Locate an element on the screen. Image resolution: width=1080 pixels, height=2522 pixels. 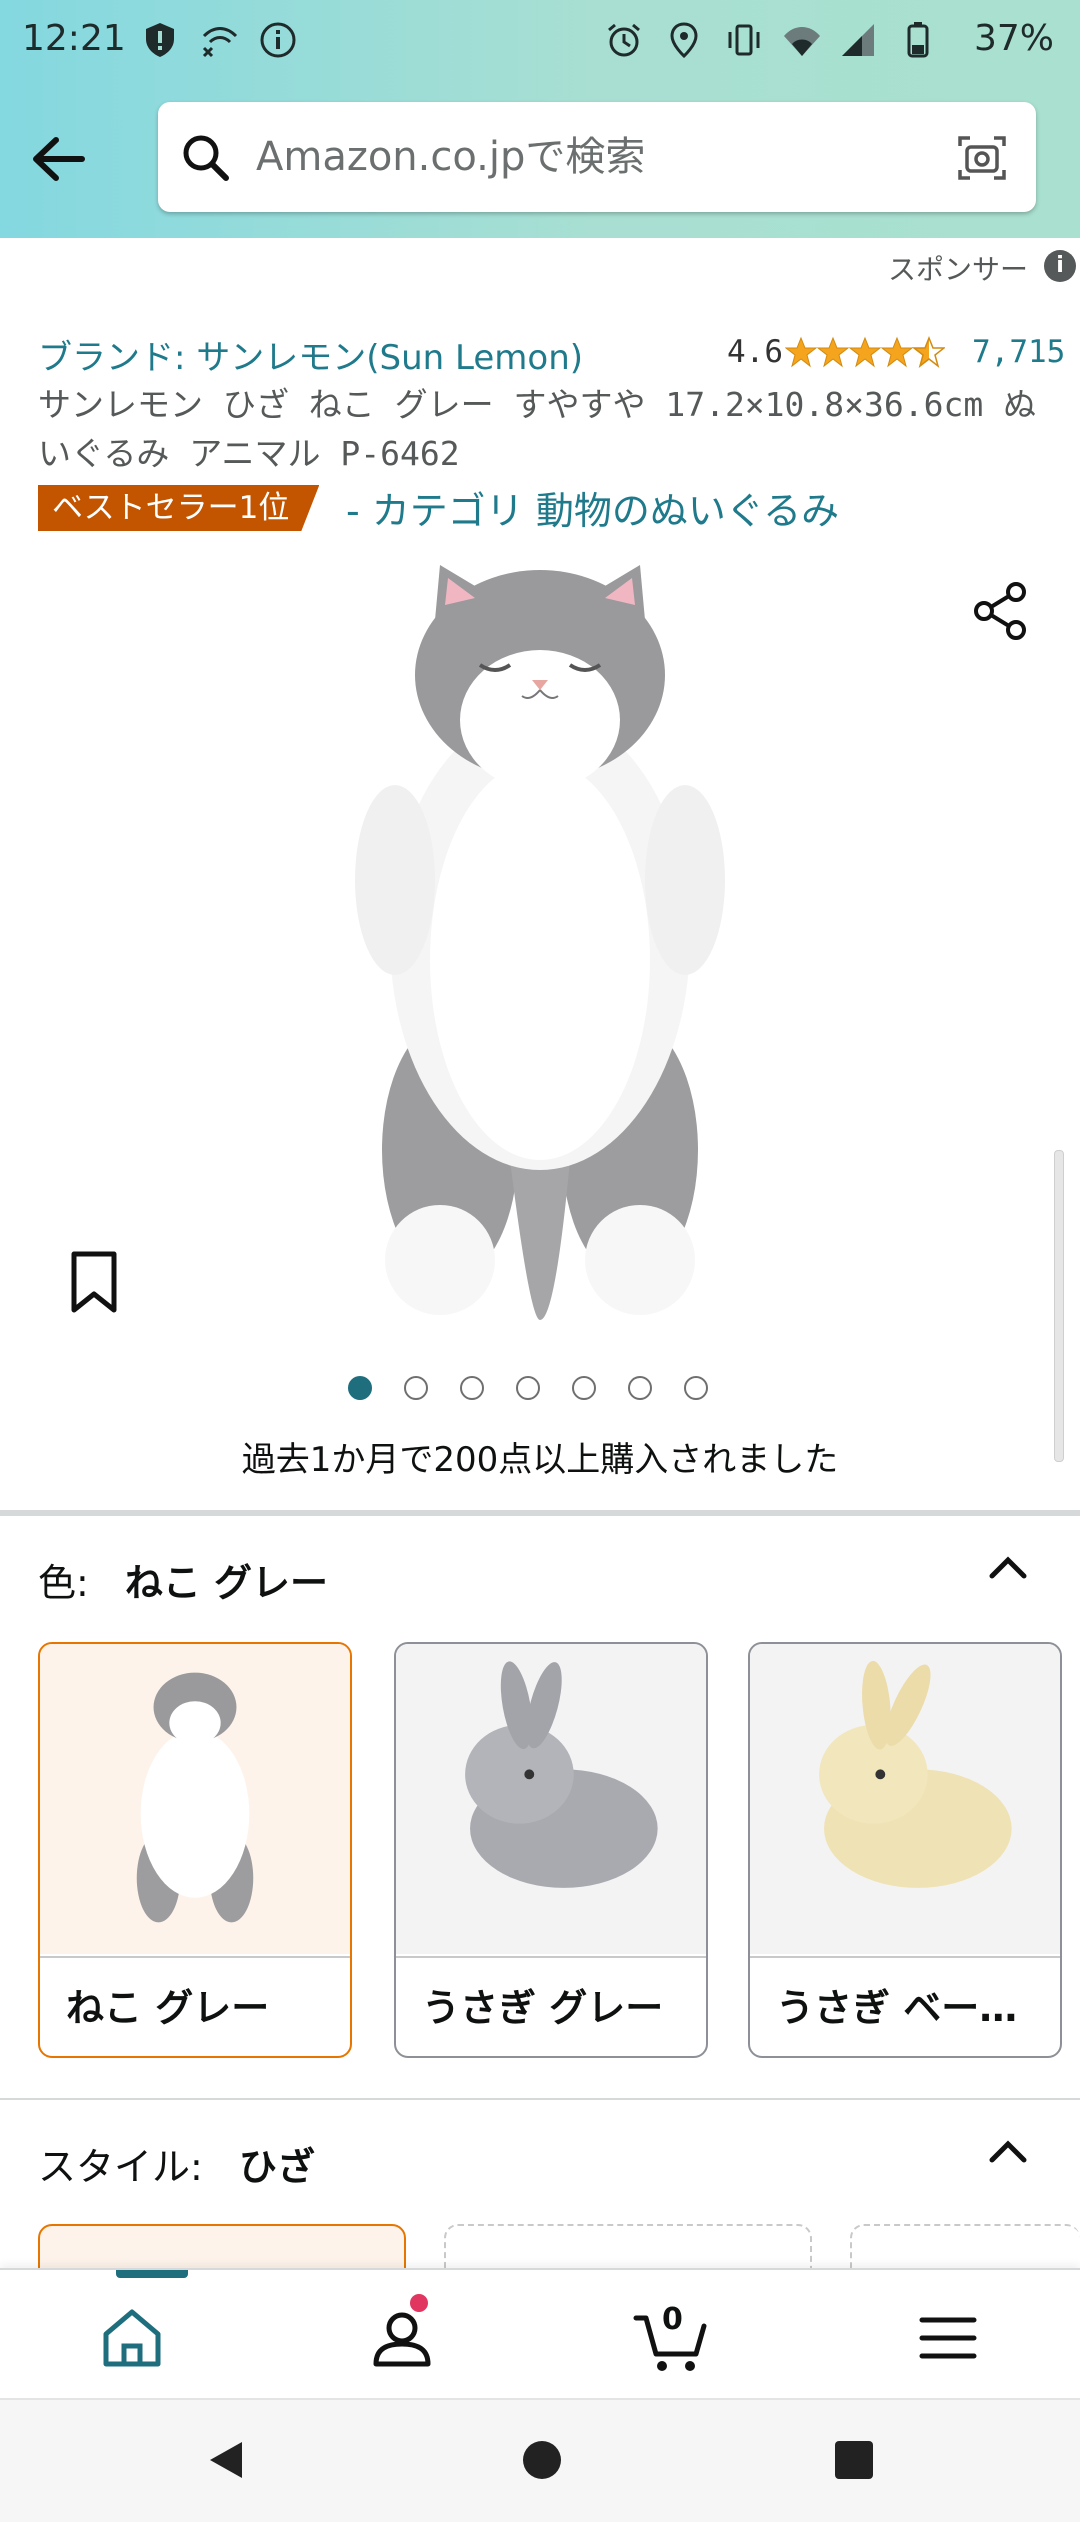
style-label: スタイル: is located at coordinates (120, 2167).